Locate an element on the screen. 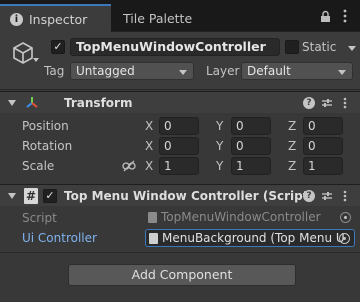 The width and height of the screenshot is (360, 302). rotation-z-field: 0 is located at coordinates (323, 146).